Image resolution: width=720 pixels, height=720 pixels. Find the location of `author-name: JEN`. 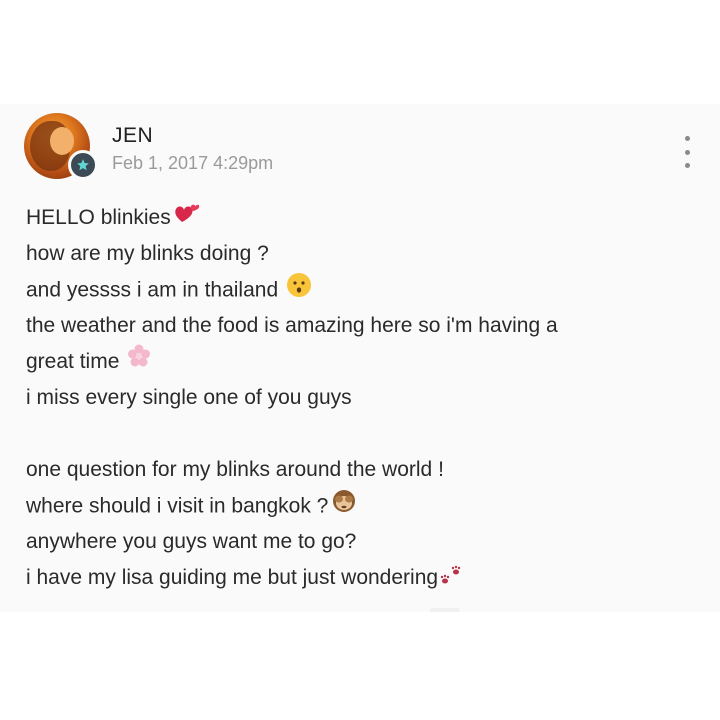

author-name: JEN is located at coordinates (132, 136).